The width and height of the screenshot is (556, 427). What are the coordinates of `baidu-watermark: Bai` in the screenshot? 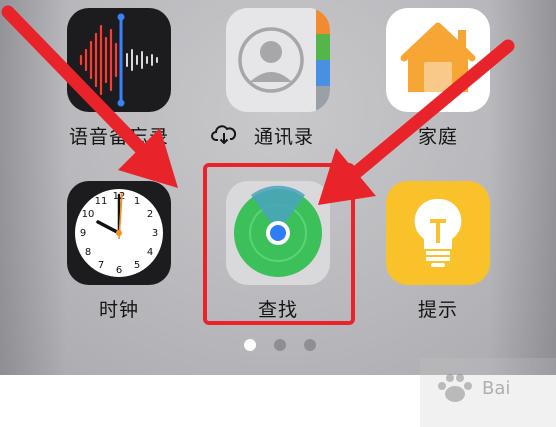 It's located at (488, 392).